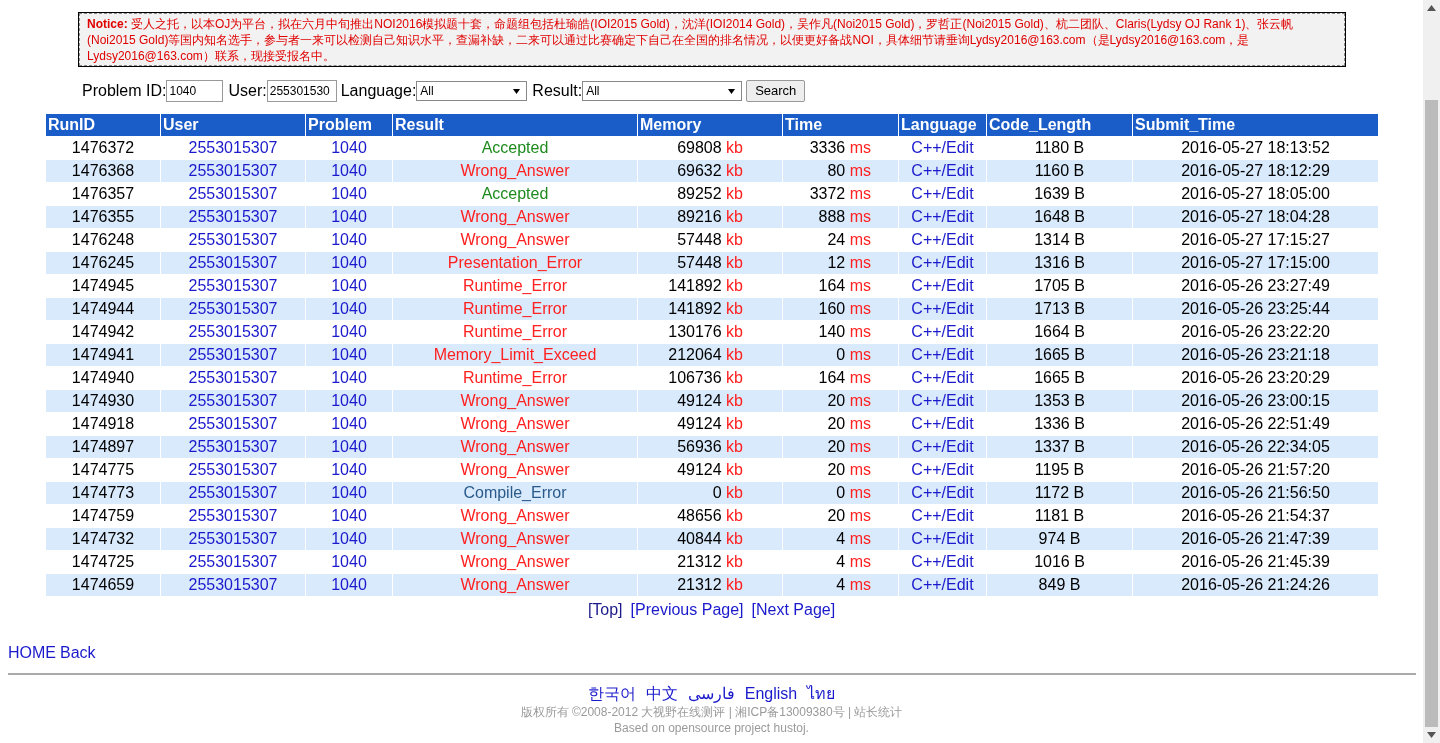 This screenshot has width=1440, height=743. Describe the element at coordinates (32, 653) in the screenshot. I see `nav-link: HOME` at that location.